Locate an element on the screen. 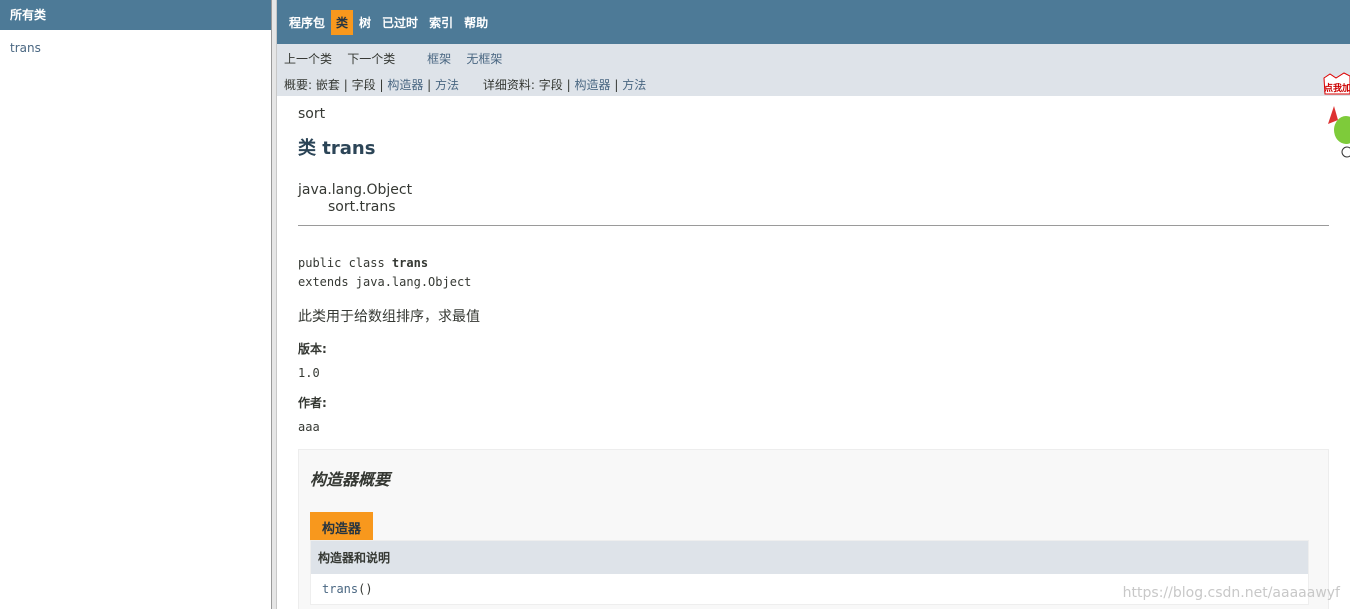  nav-index: 索引 is located at coordinates (441, 22).